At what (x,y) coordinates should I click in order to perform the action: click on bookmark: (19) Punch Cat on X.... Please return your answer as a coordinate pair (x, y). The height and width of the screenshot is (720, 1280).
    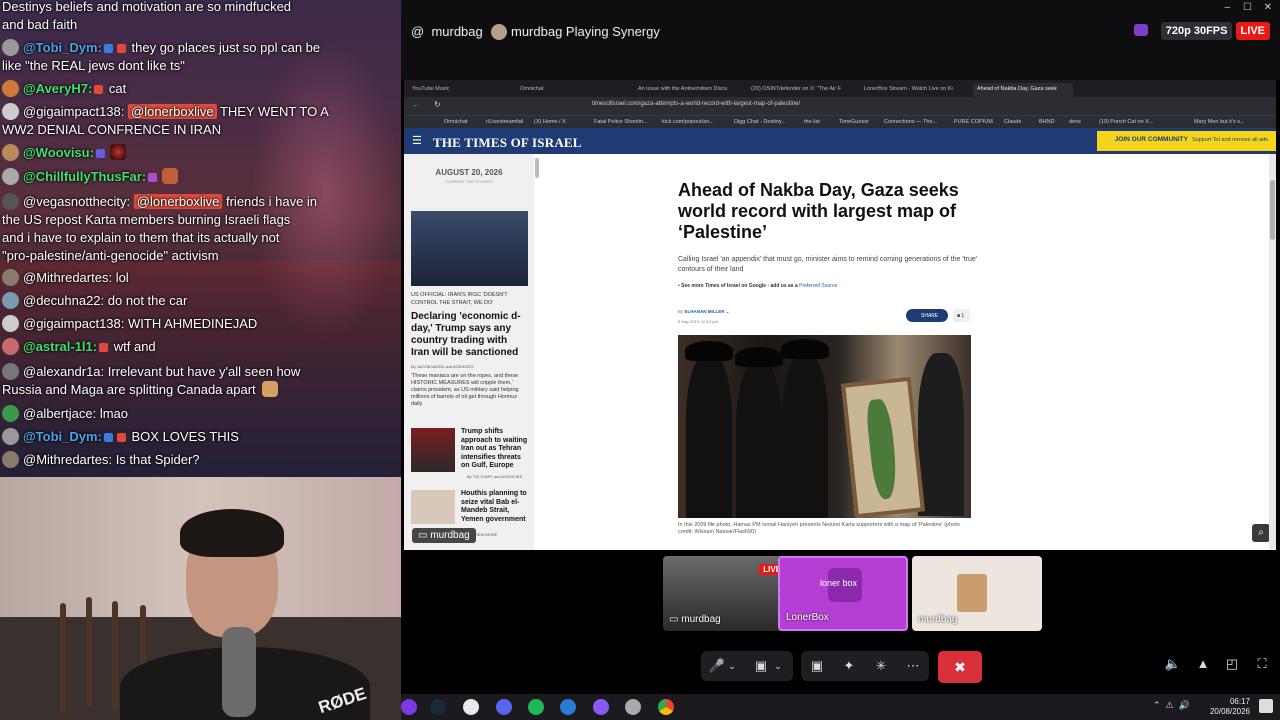
    Looking at the image, I should click on (1126, 122).